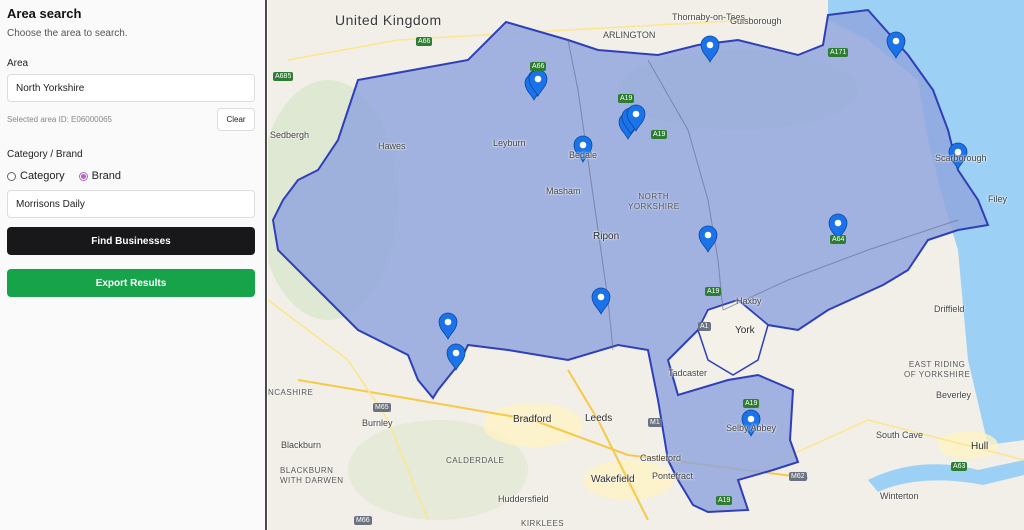  Describe the element at coordinates (959, 466) in the screenshot. I see `road-a63-shield: A63` at that location.